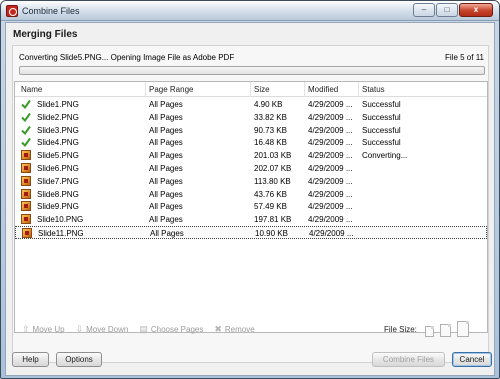  Describe the element at coordinates (464, 57) in the screenshot. I see `file-counter: File 5 of 11` at that location.